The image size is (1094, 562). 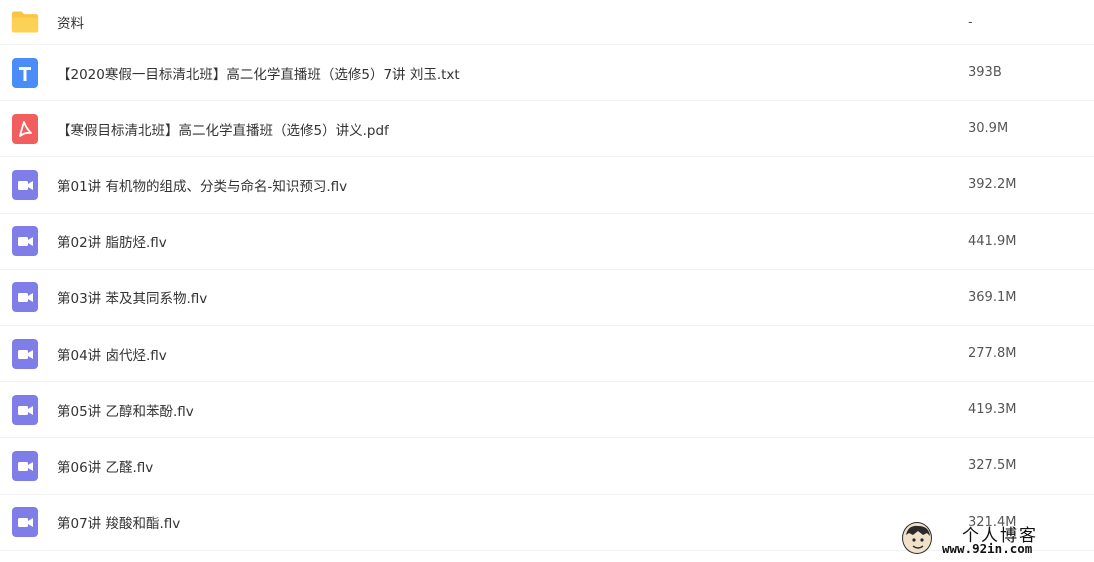 I want to click on file-size: 419.3M, so click(x=992, y=410).